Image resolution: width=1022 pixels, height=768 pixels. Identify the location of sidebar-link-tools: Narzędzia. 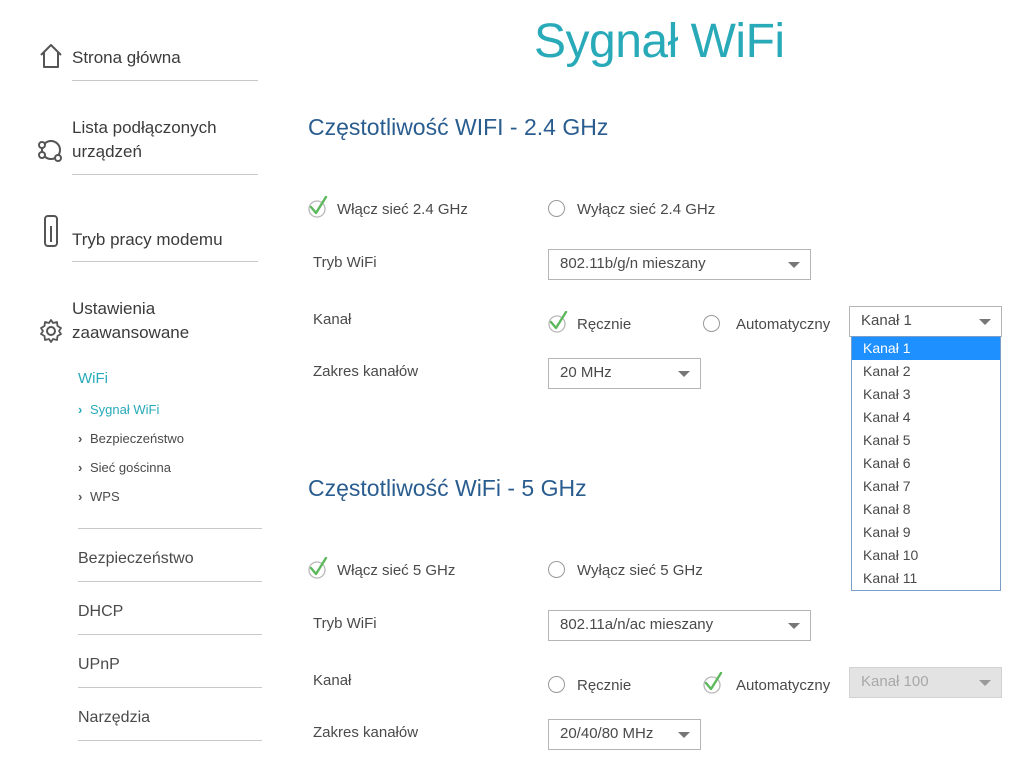
(114, 718).